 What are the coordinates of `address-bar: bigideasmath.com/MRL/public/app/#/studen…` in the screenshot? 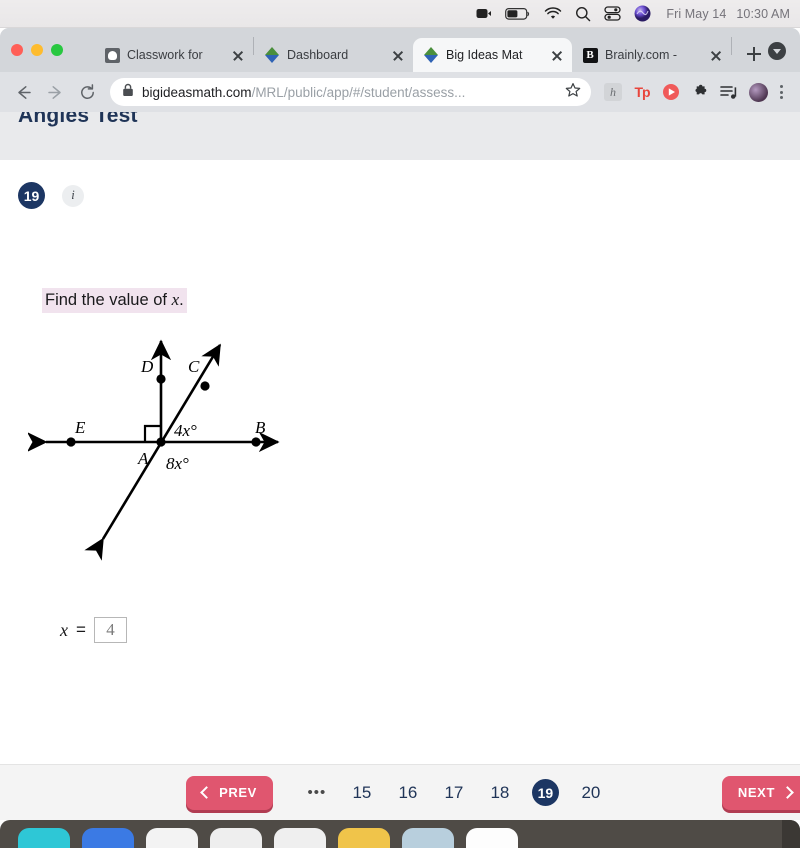 It's located at (350, 92).